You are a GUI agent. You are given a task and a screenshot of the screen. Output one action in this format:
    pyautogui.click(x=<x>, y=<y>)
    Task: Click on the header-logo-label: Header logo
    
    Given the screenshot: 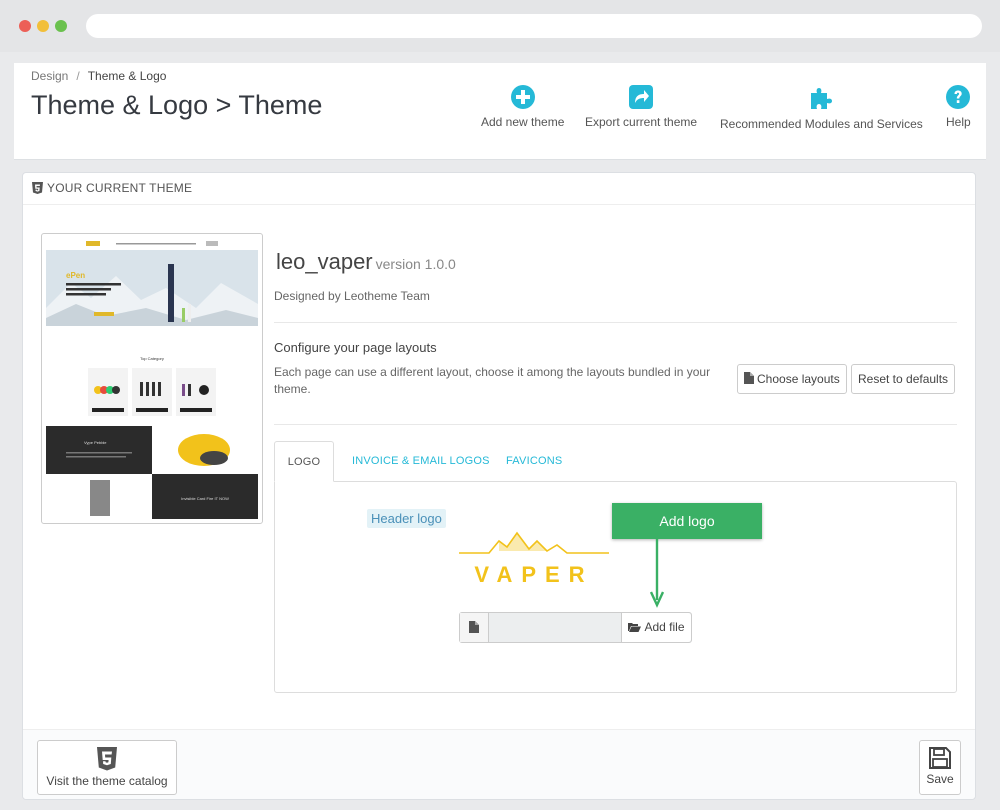 What is the action you would take?
    pyautogui.click(x=406, y=518)
    